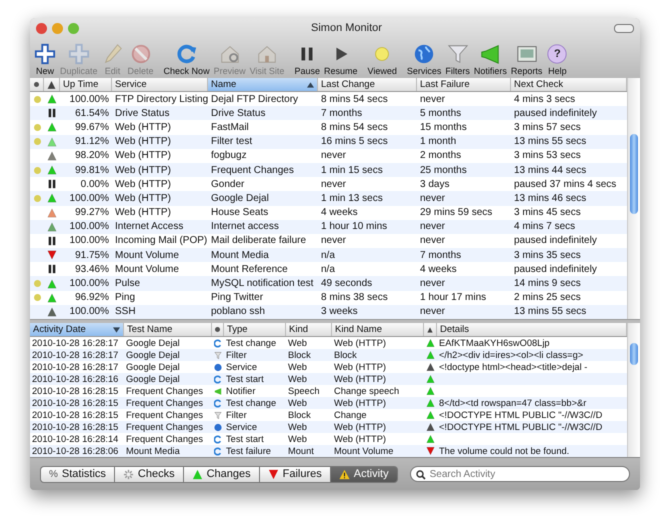 Image resolution: width=670 pixels, height=528 pixels. What do you see at coordinates (75, 367) in the screenshot?
I see `table-cell-text: 2010-10-28 16:28:17` at bounding box center [75, 367].